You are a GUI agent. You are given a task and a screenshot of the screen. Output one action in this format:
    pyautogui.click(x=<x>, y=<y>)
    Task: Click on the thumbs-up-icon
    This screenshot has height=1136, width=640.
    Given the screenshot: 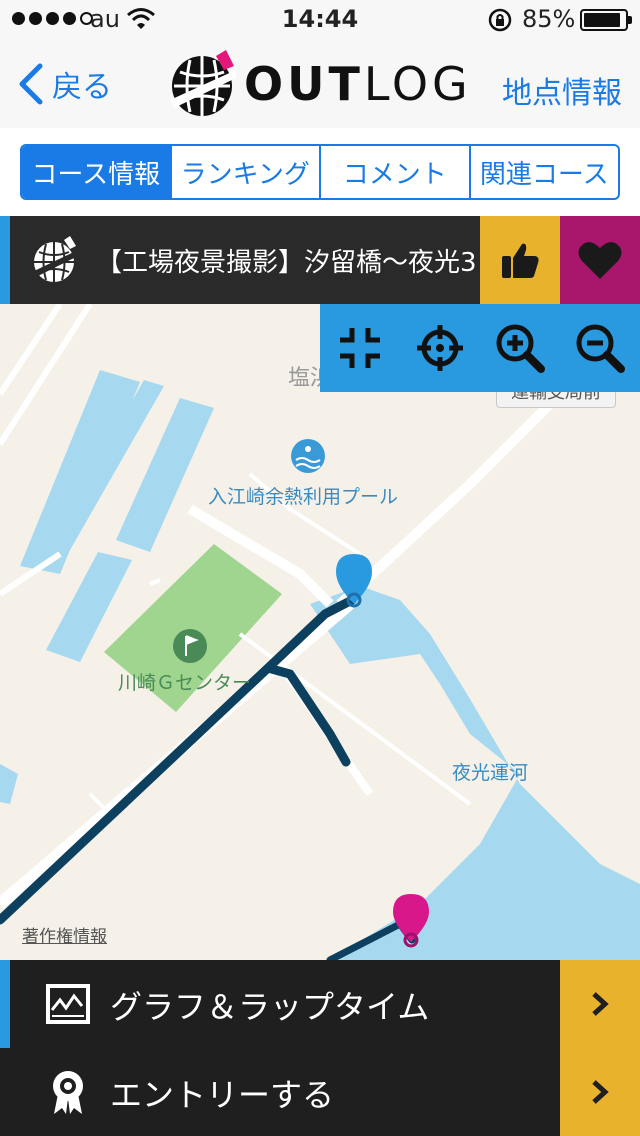 What is the action you would take?
    pyautogui.click(x=520, y=260)
    